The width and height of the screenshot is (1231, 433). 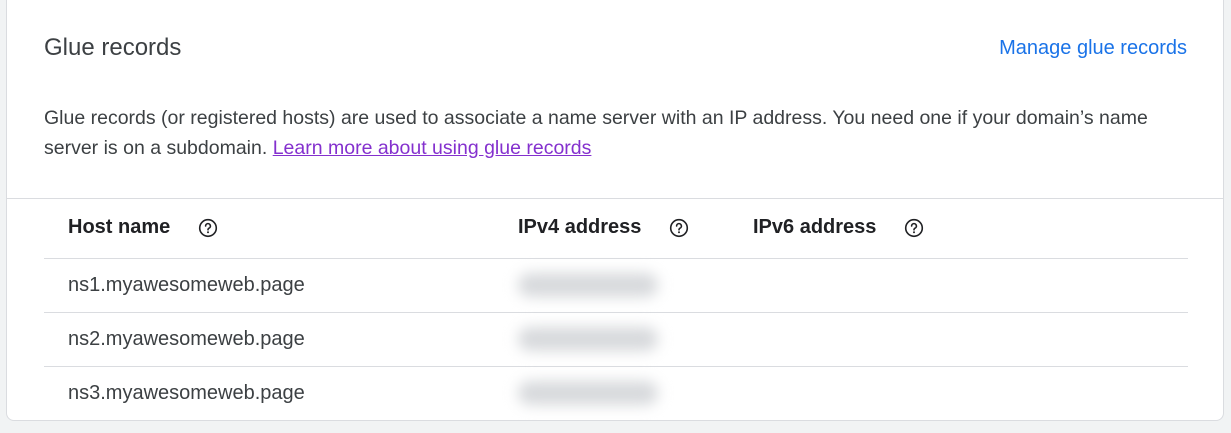 What do you see at coordinates (1093, 48) in the screenshot?
I see `manage-glue-records-link: Manage glue records` at bounding box center [1093, 48].